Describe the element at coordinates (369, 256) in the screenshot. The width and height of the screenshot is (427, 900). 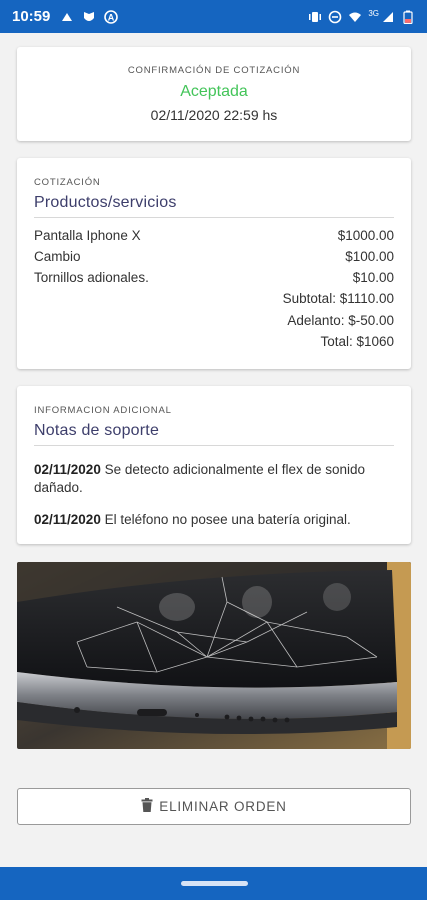
I see `line-item-price: $100.00` at that location.